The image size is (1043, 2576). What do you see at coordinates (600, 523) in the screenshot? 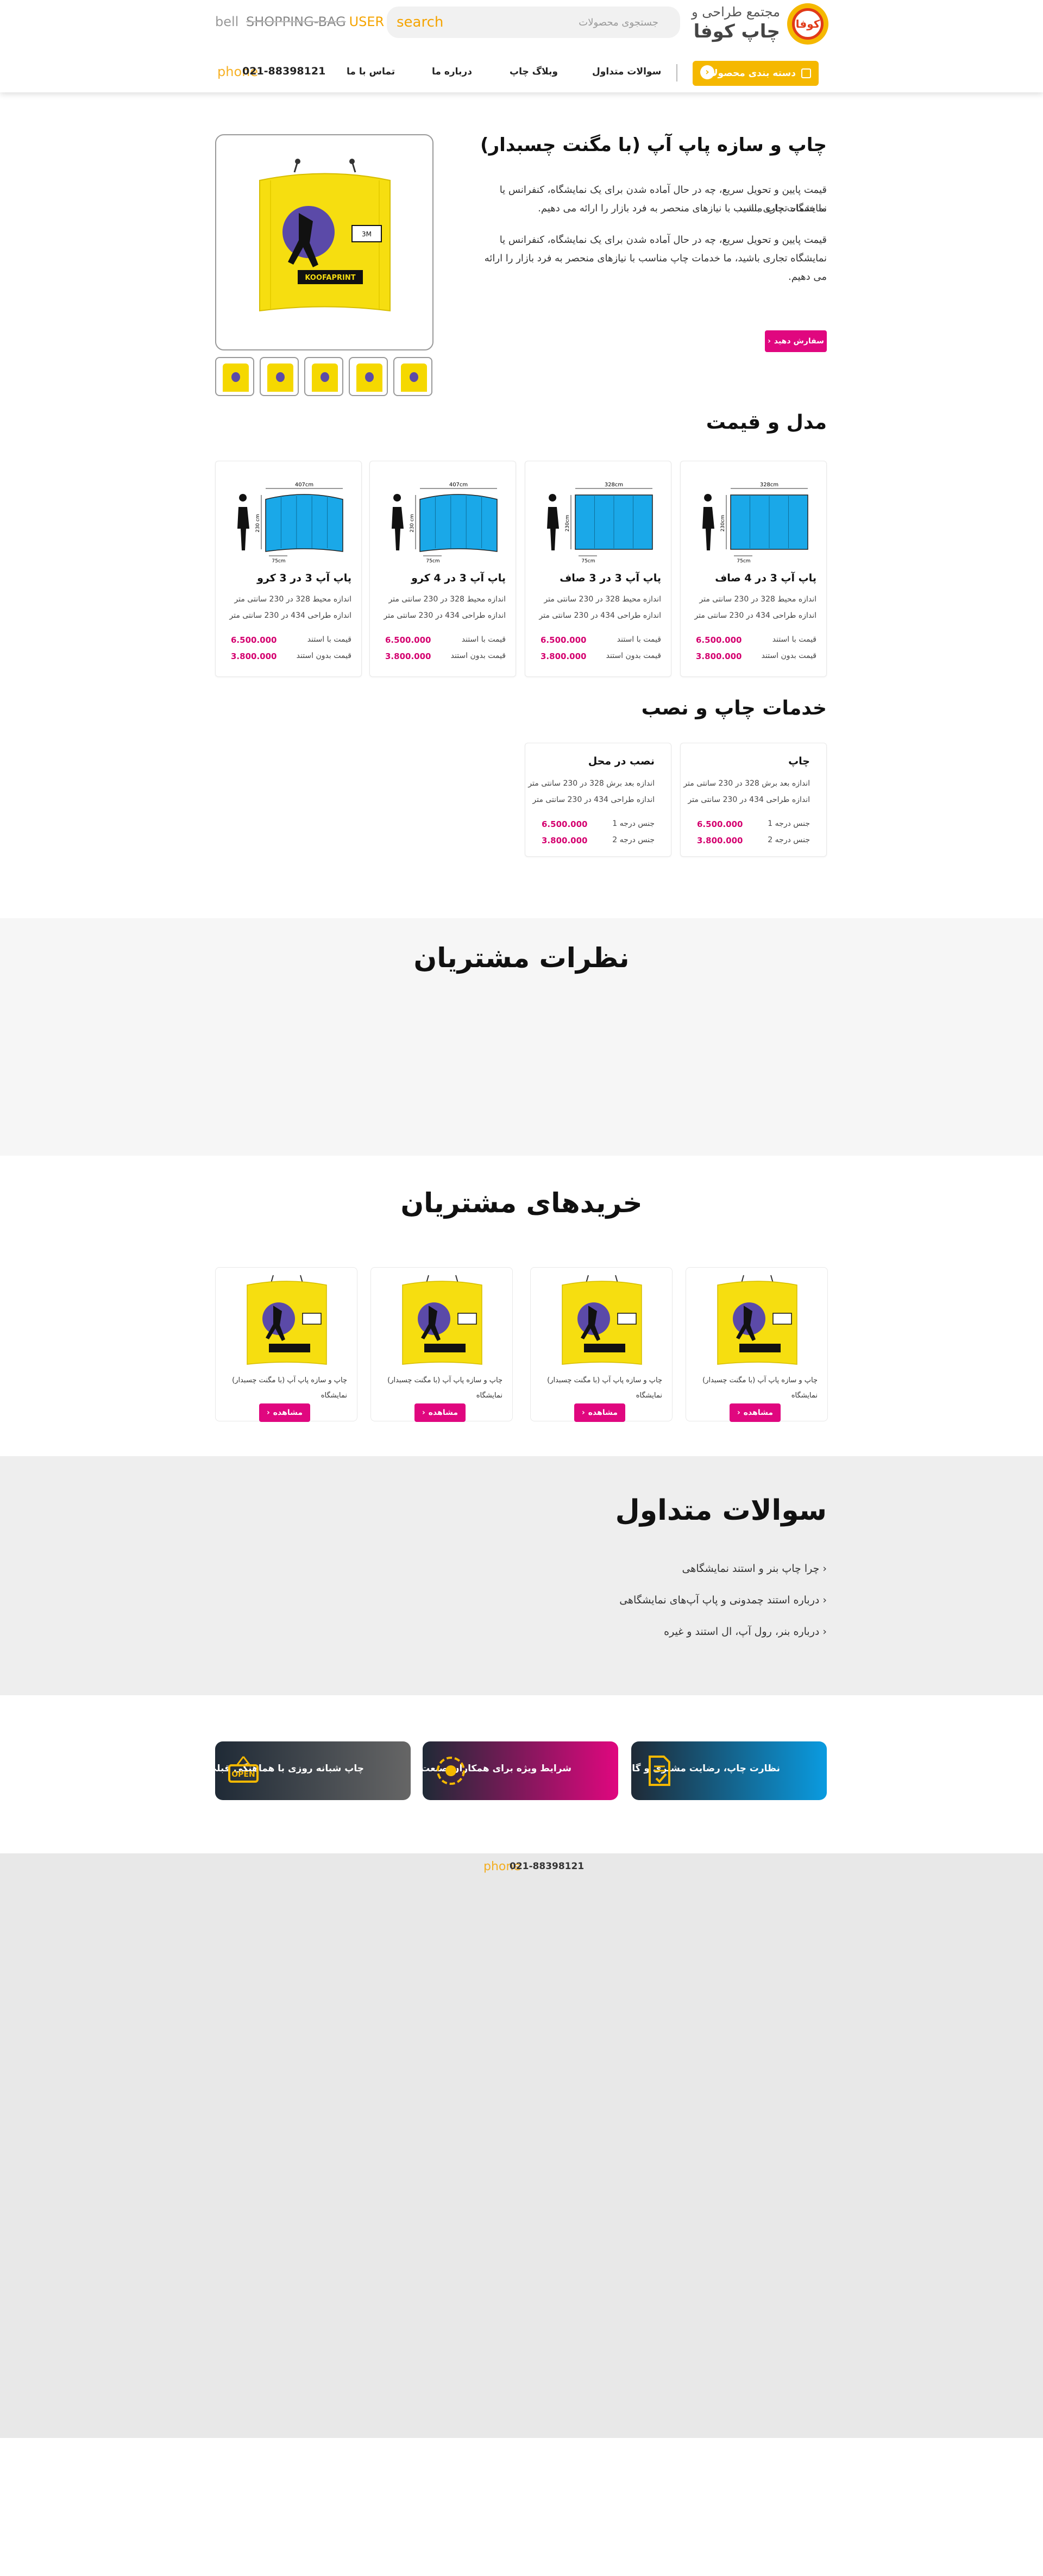
I see `stand-dimension-diagram: 328cm 230cm 75cm` at bounding box center [600, 523].